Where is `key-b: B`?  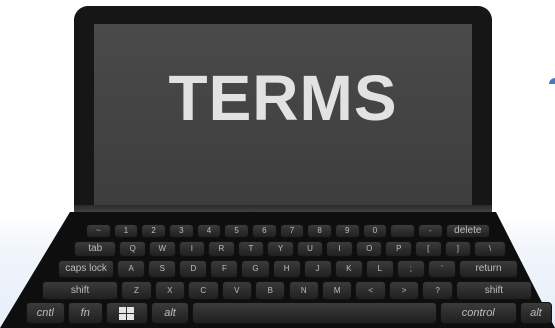 key-b: B is located at coordinates (270, 290).